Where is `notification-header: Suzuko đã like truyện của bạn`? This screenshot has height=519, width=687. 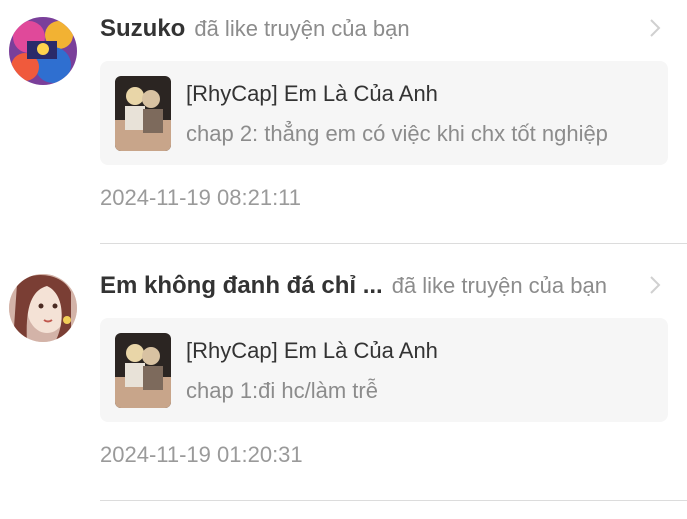
notification-header: Suzuko đã like truyện của bạn is located at coordinates (255, 29).